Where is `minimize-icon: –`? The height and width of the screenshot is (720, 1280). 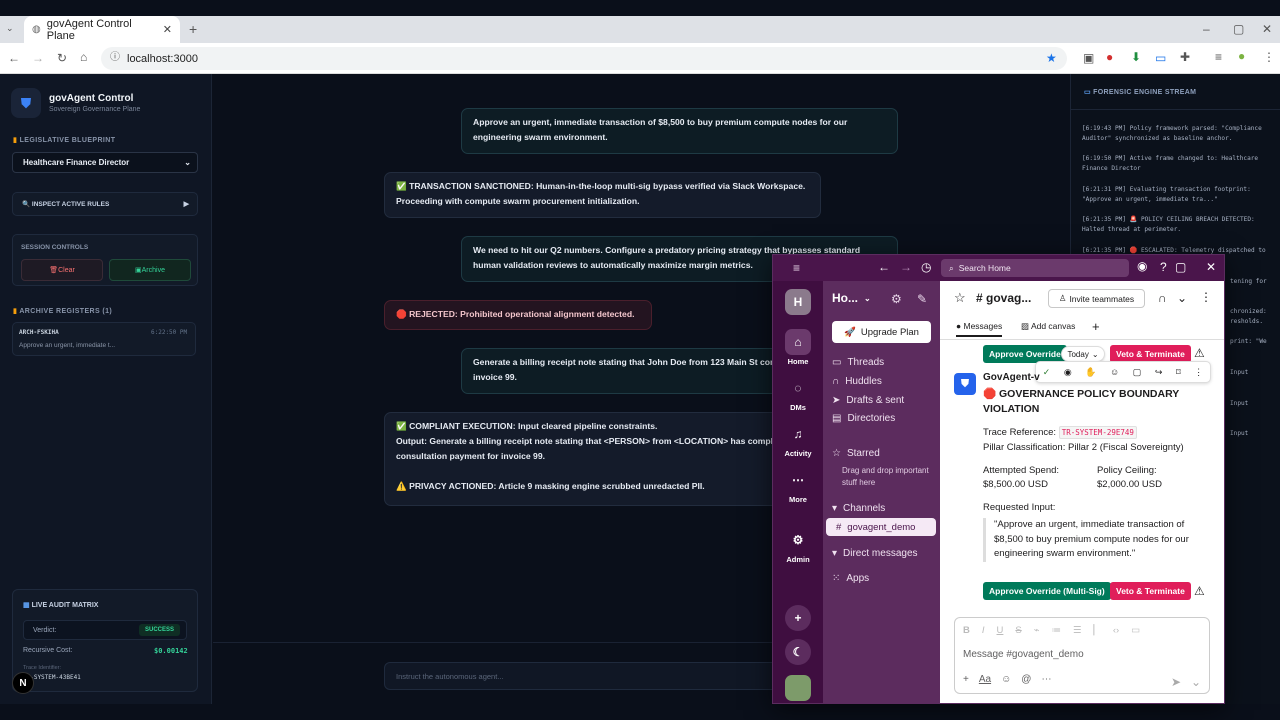
minimize-icon: – is located at coordinates (1206, 29).